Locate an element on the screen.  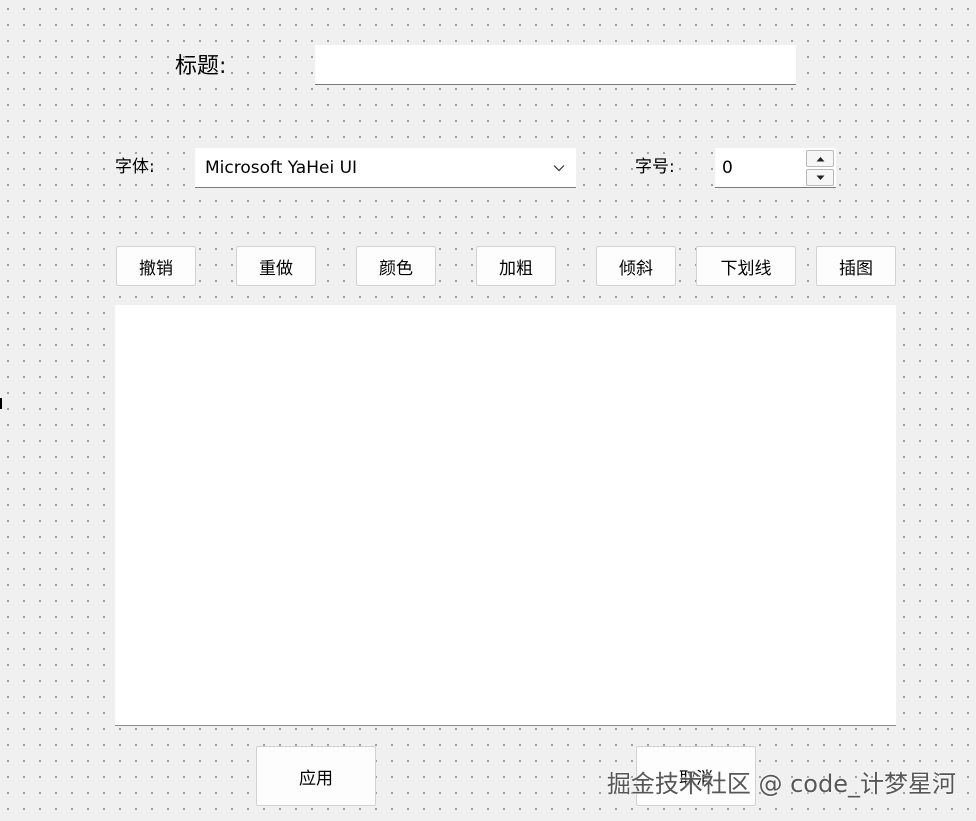
italic-button: 倾斜 is located at coordinates (636, 266).